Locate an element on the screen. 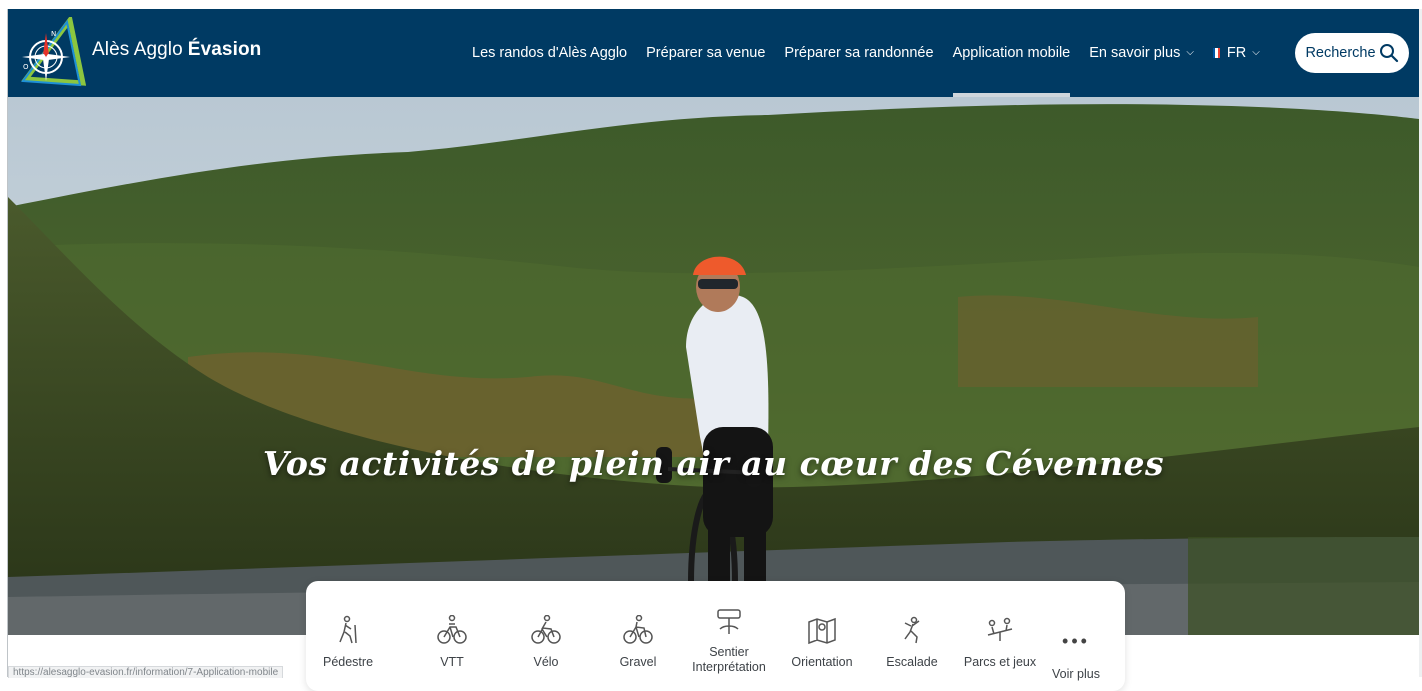  signpost-icon is located at coordinates (729, 621).